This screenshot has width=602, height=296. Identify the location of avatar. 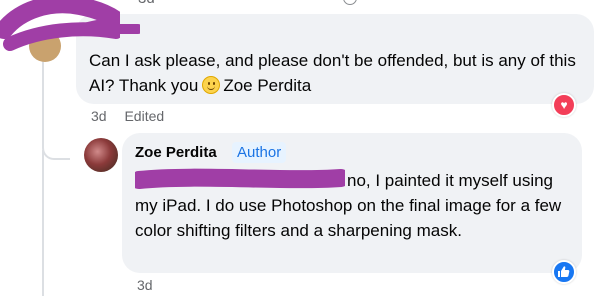
(101, 155).